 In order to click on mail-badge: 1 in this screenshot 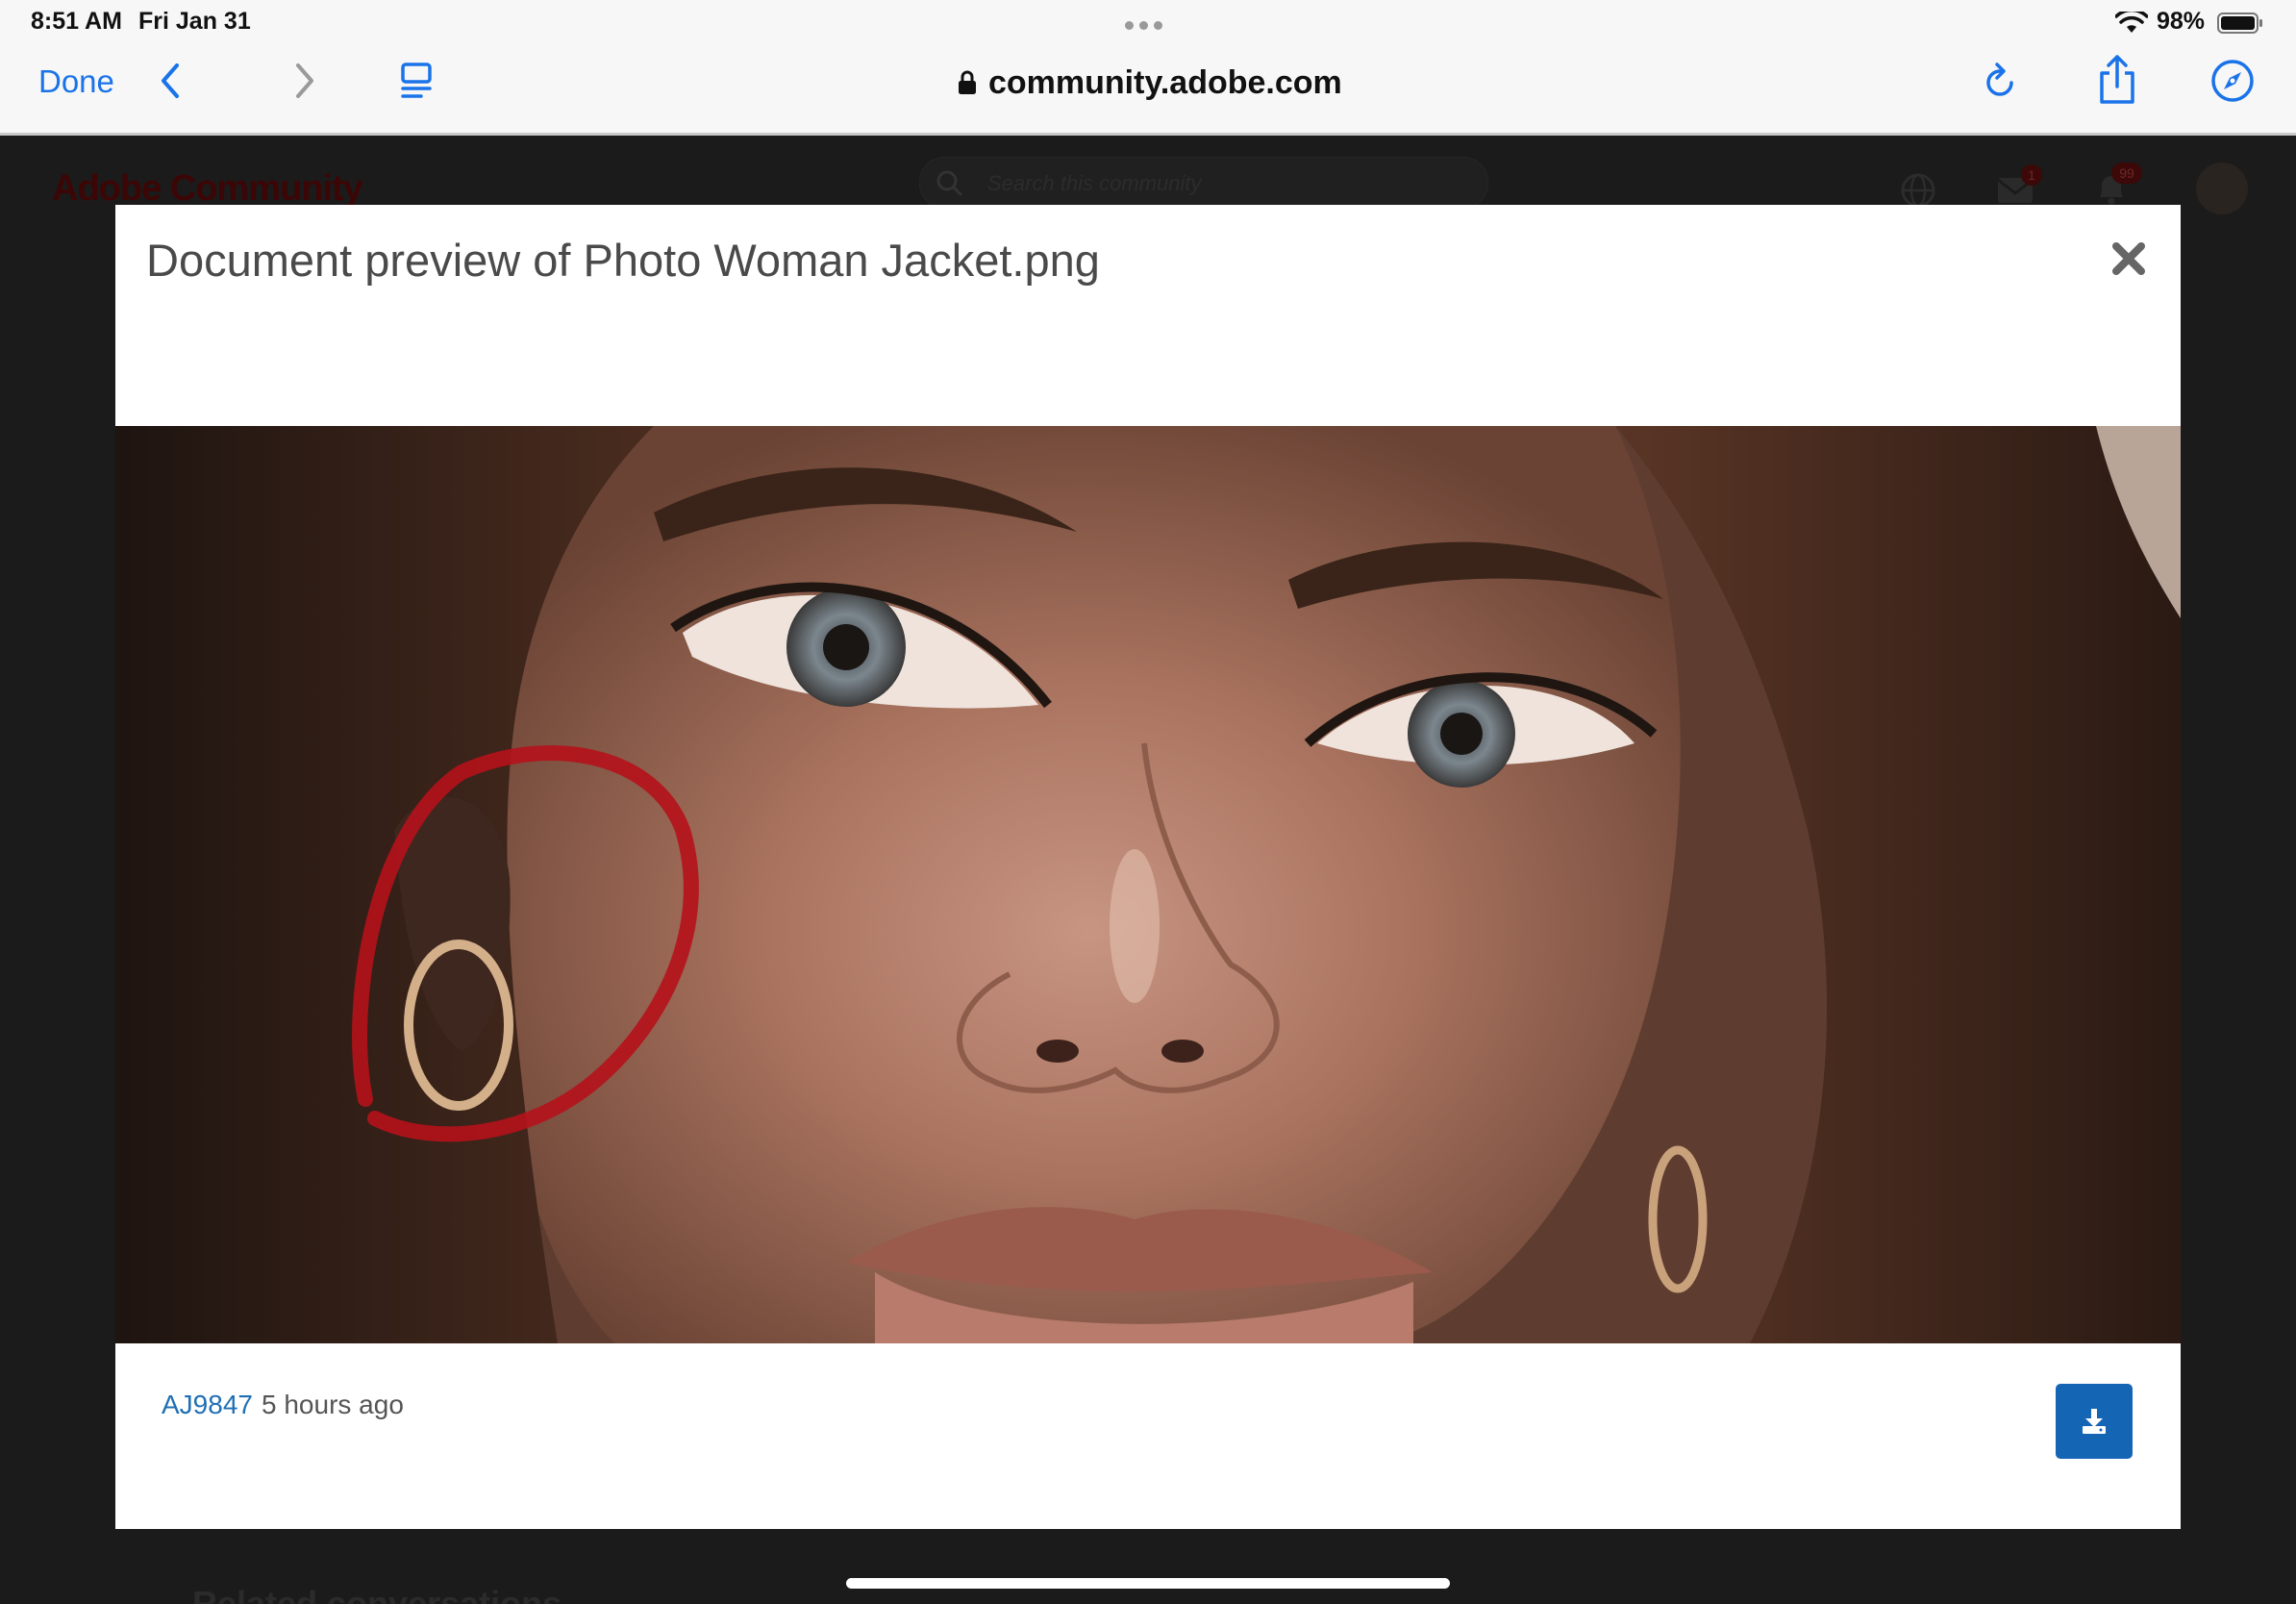, I will do `click(2031, 175)`.